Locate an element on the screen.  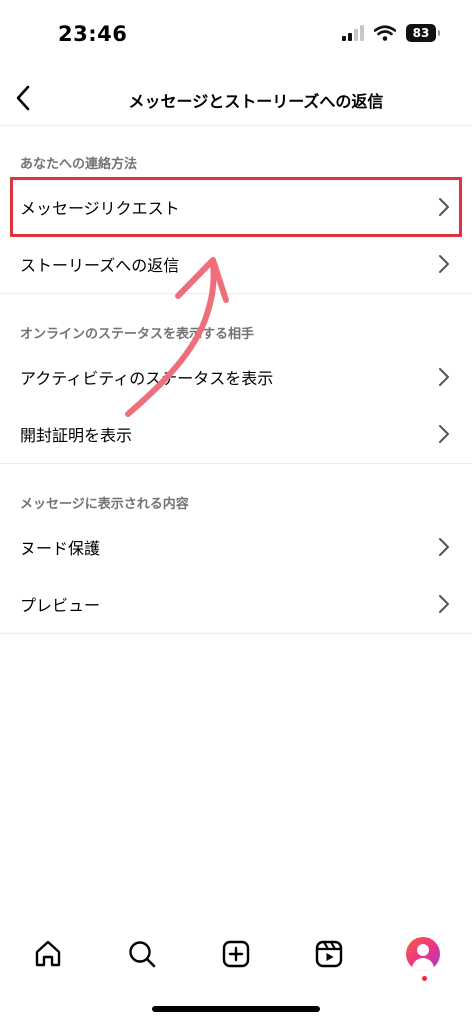
reels-icon is located at coordinates (329, 954).